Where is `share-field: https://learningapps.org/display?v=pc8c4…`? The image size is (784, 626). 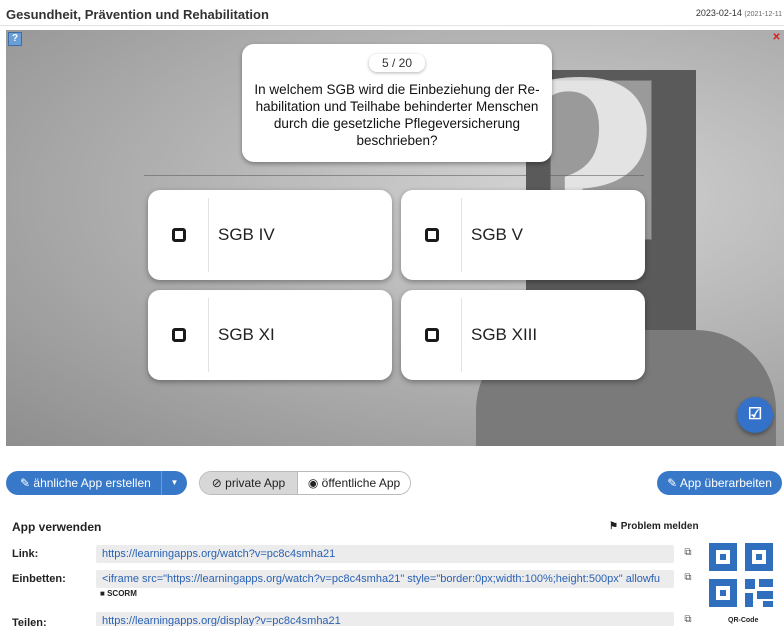
share-field: https://learningapps.org/display?v=pc8c4… is located at coordinates (385, 619).